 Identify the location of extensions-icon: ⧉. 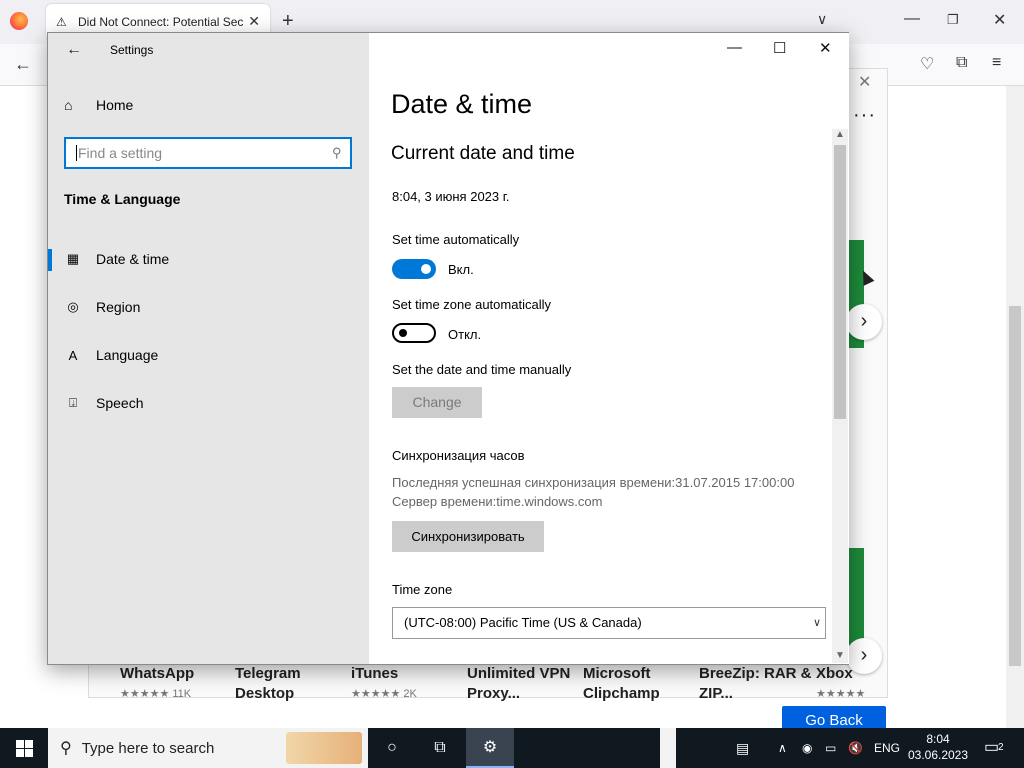
(961, 63).